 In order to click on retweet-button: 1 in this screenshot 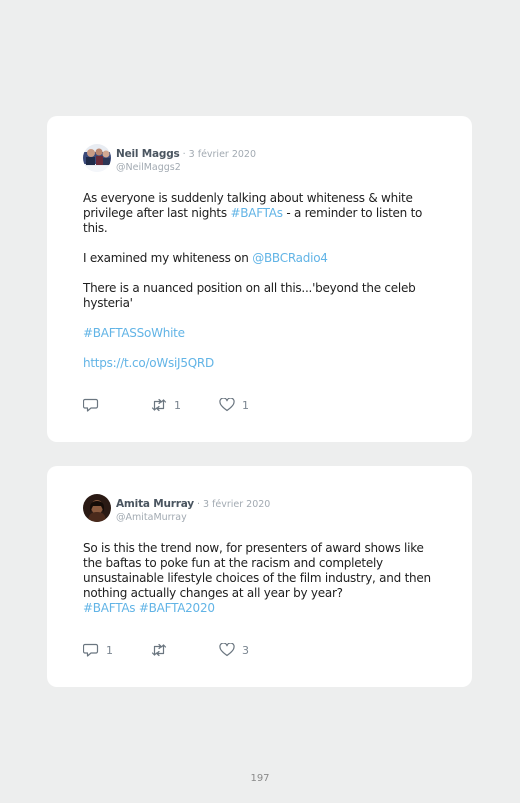, I will do `click(185, 405)`.